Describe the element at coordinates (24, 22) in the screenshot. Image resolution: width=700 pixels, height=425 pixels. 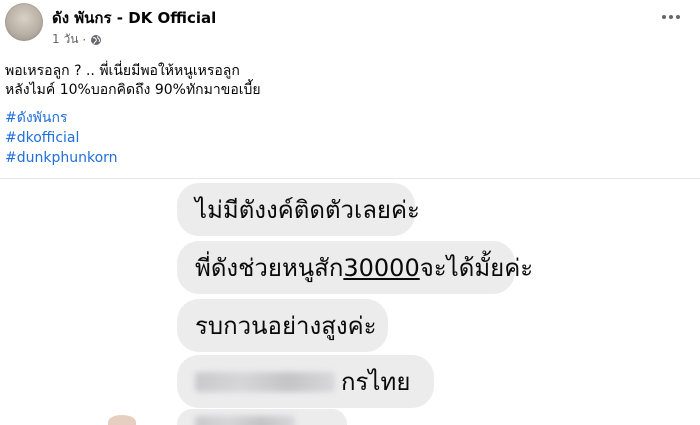
I see `author-avatar` at that location.